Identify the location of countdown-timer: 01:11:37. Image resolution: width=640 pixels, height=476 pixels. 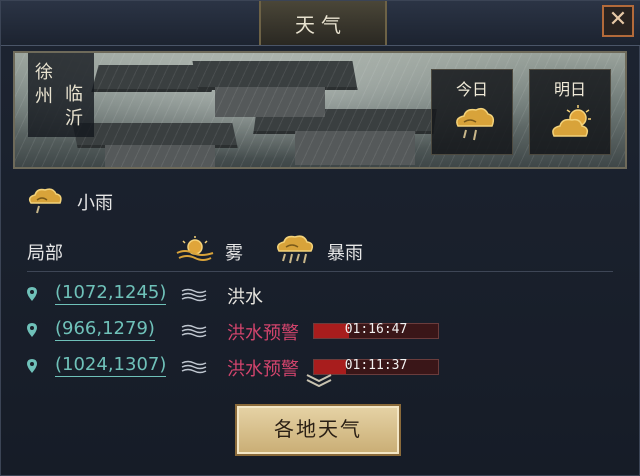
(376, 365).